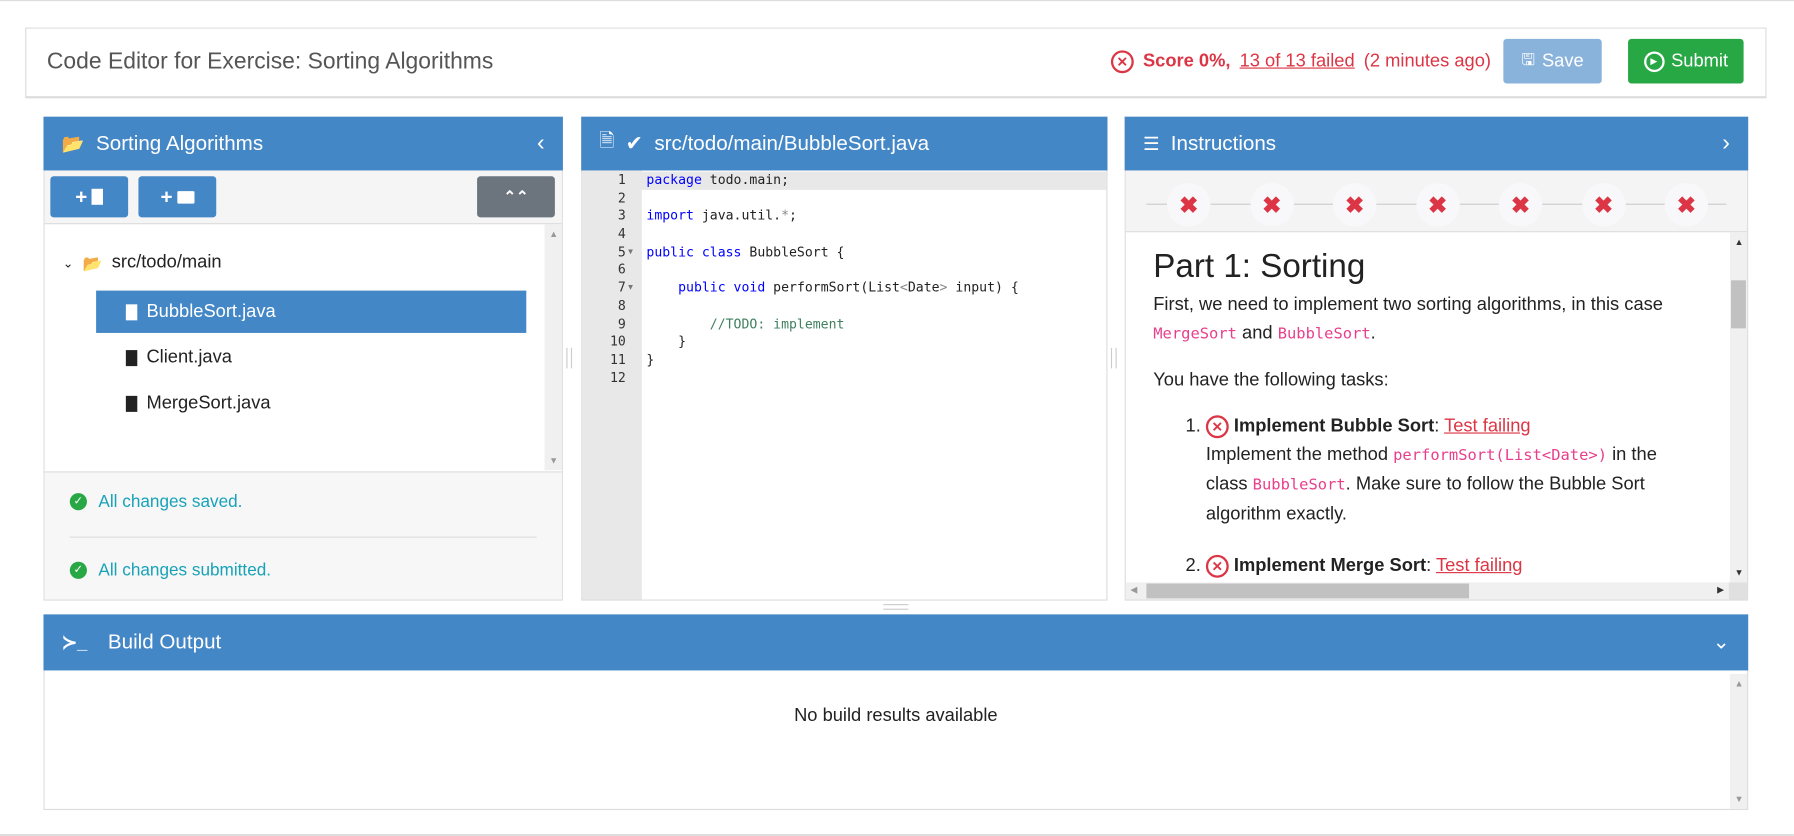 The width and height of the screenshot is (1794, 836). What do you see at coordinates (1562, 60) in the screenshot?
I see `save-label: Save` at bounding box center [1562, 60].